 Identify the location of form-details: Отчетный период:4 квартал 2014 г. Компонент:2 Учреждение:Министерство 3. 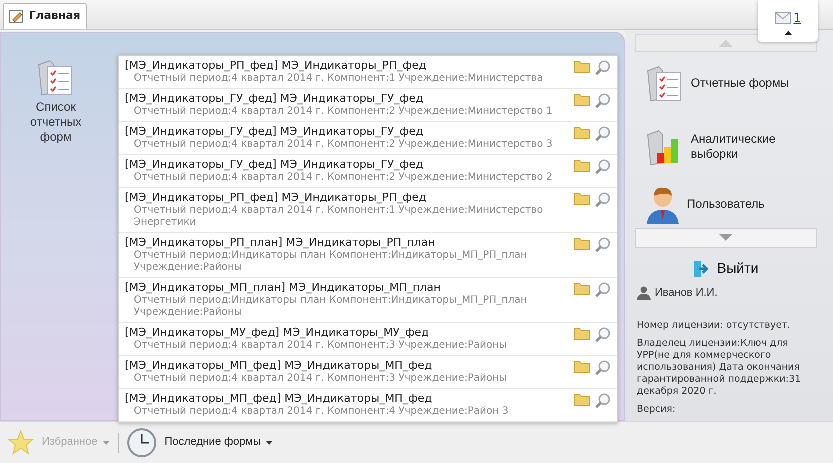
(343, 145).